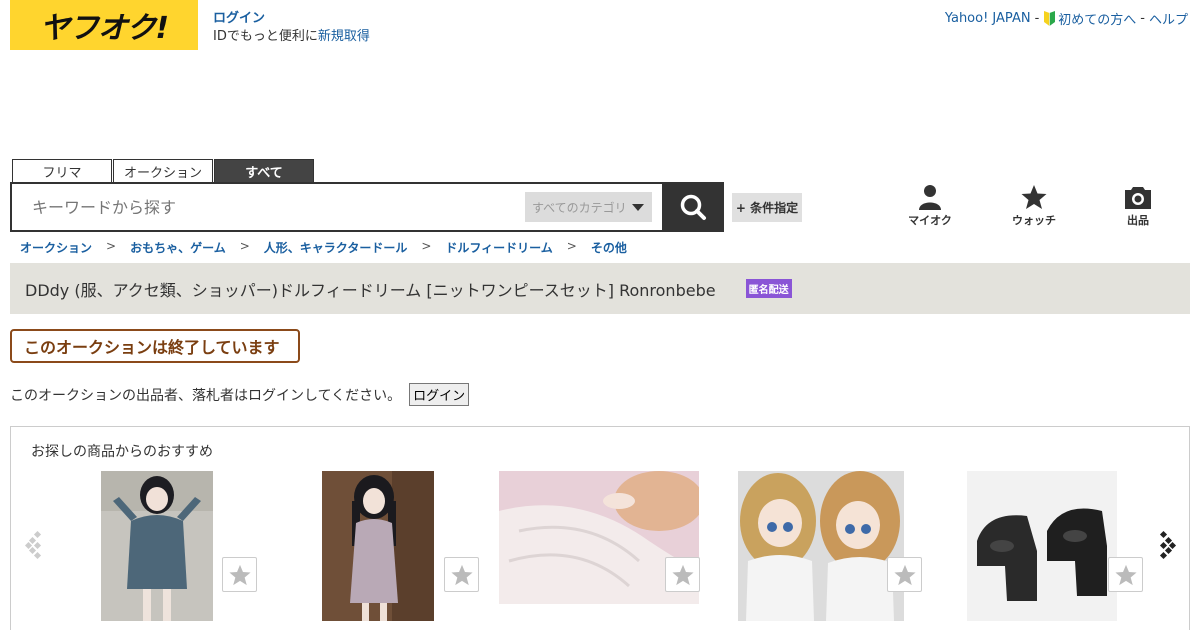  I want to click on shoes-photo, so click(1042, 546).